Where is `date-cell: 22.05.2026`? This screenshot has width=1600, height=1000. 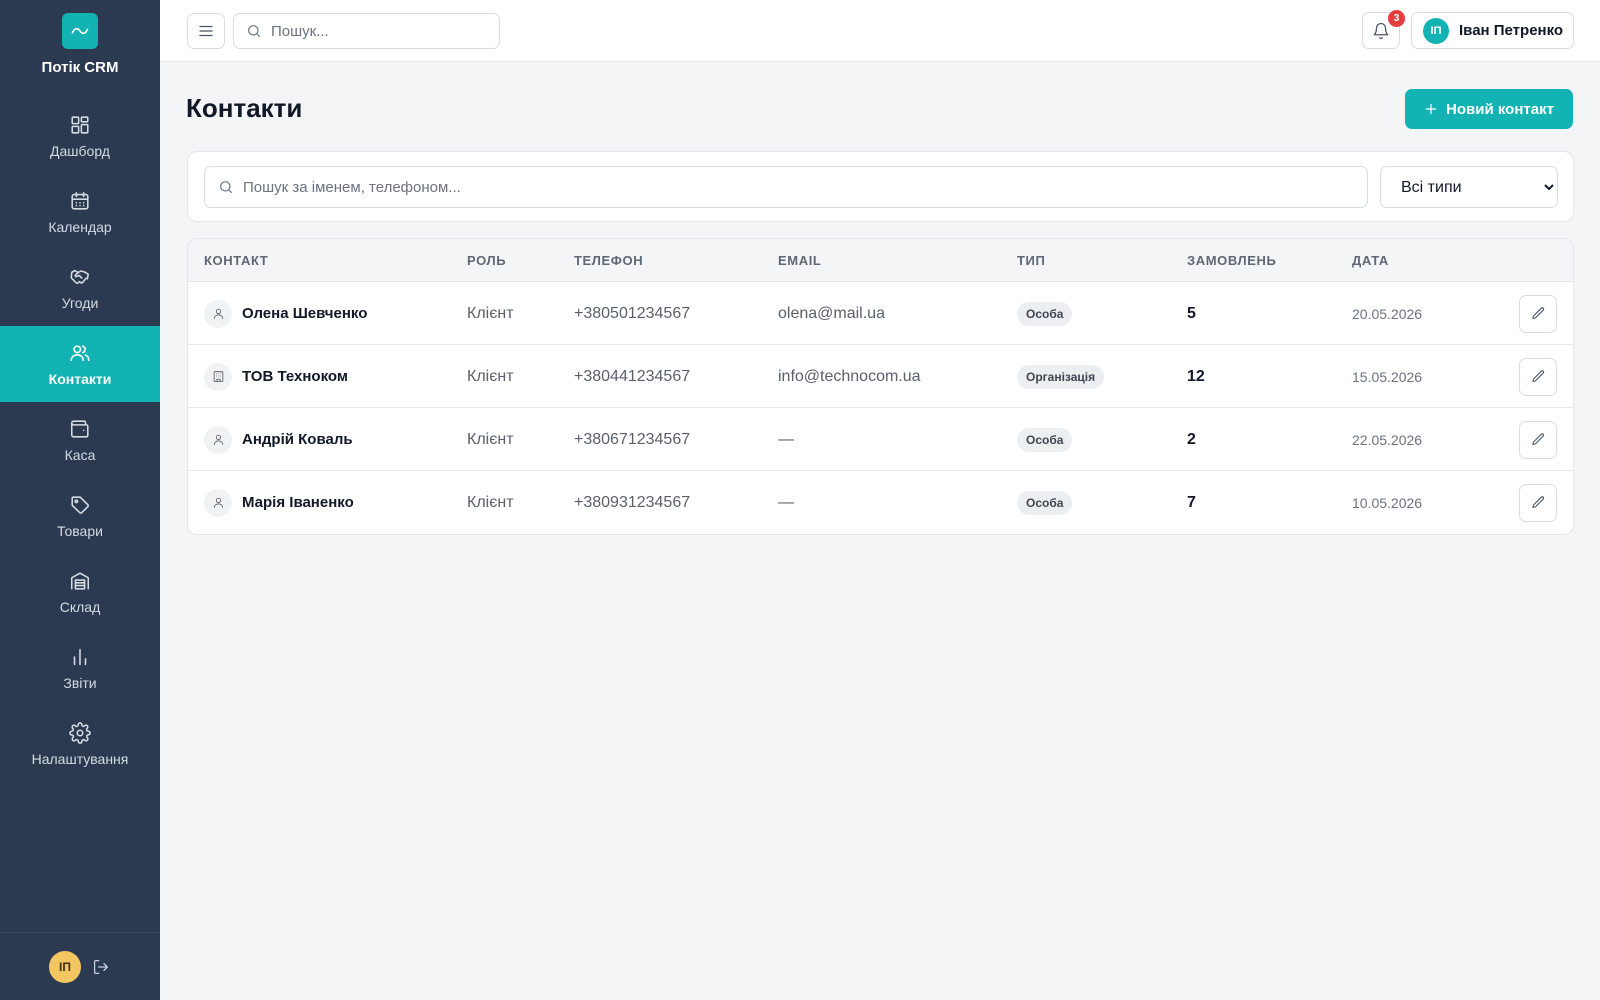
date-cell: 22.05.2026 is located at coordinates (1387, 439).